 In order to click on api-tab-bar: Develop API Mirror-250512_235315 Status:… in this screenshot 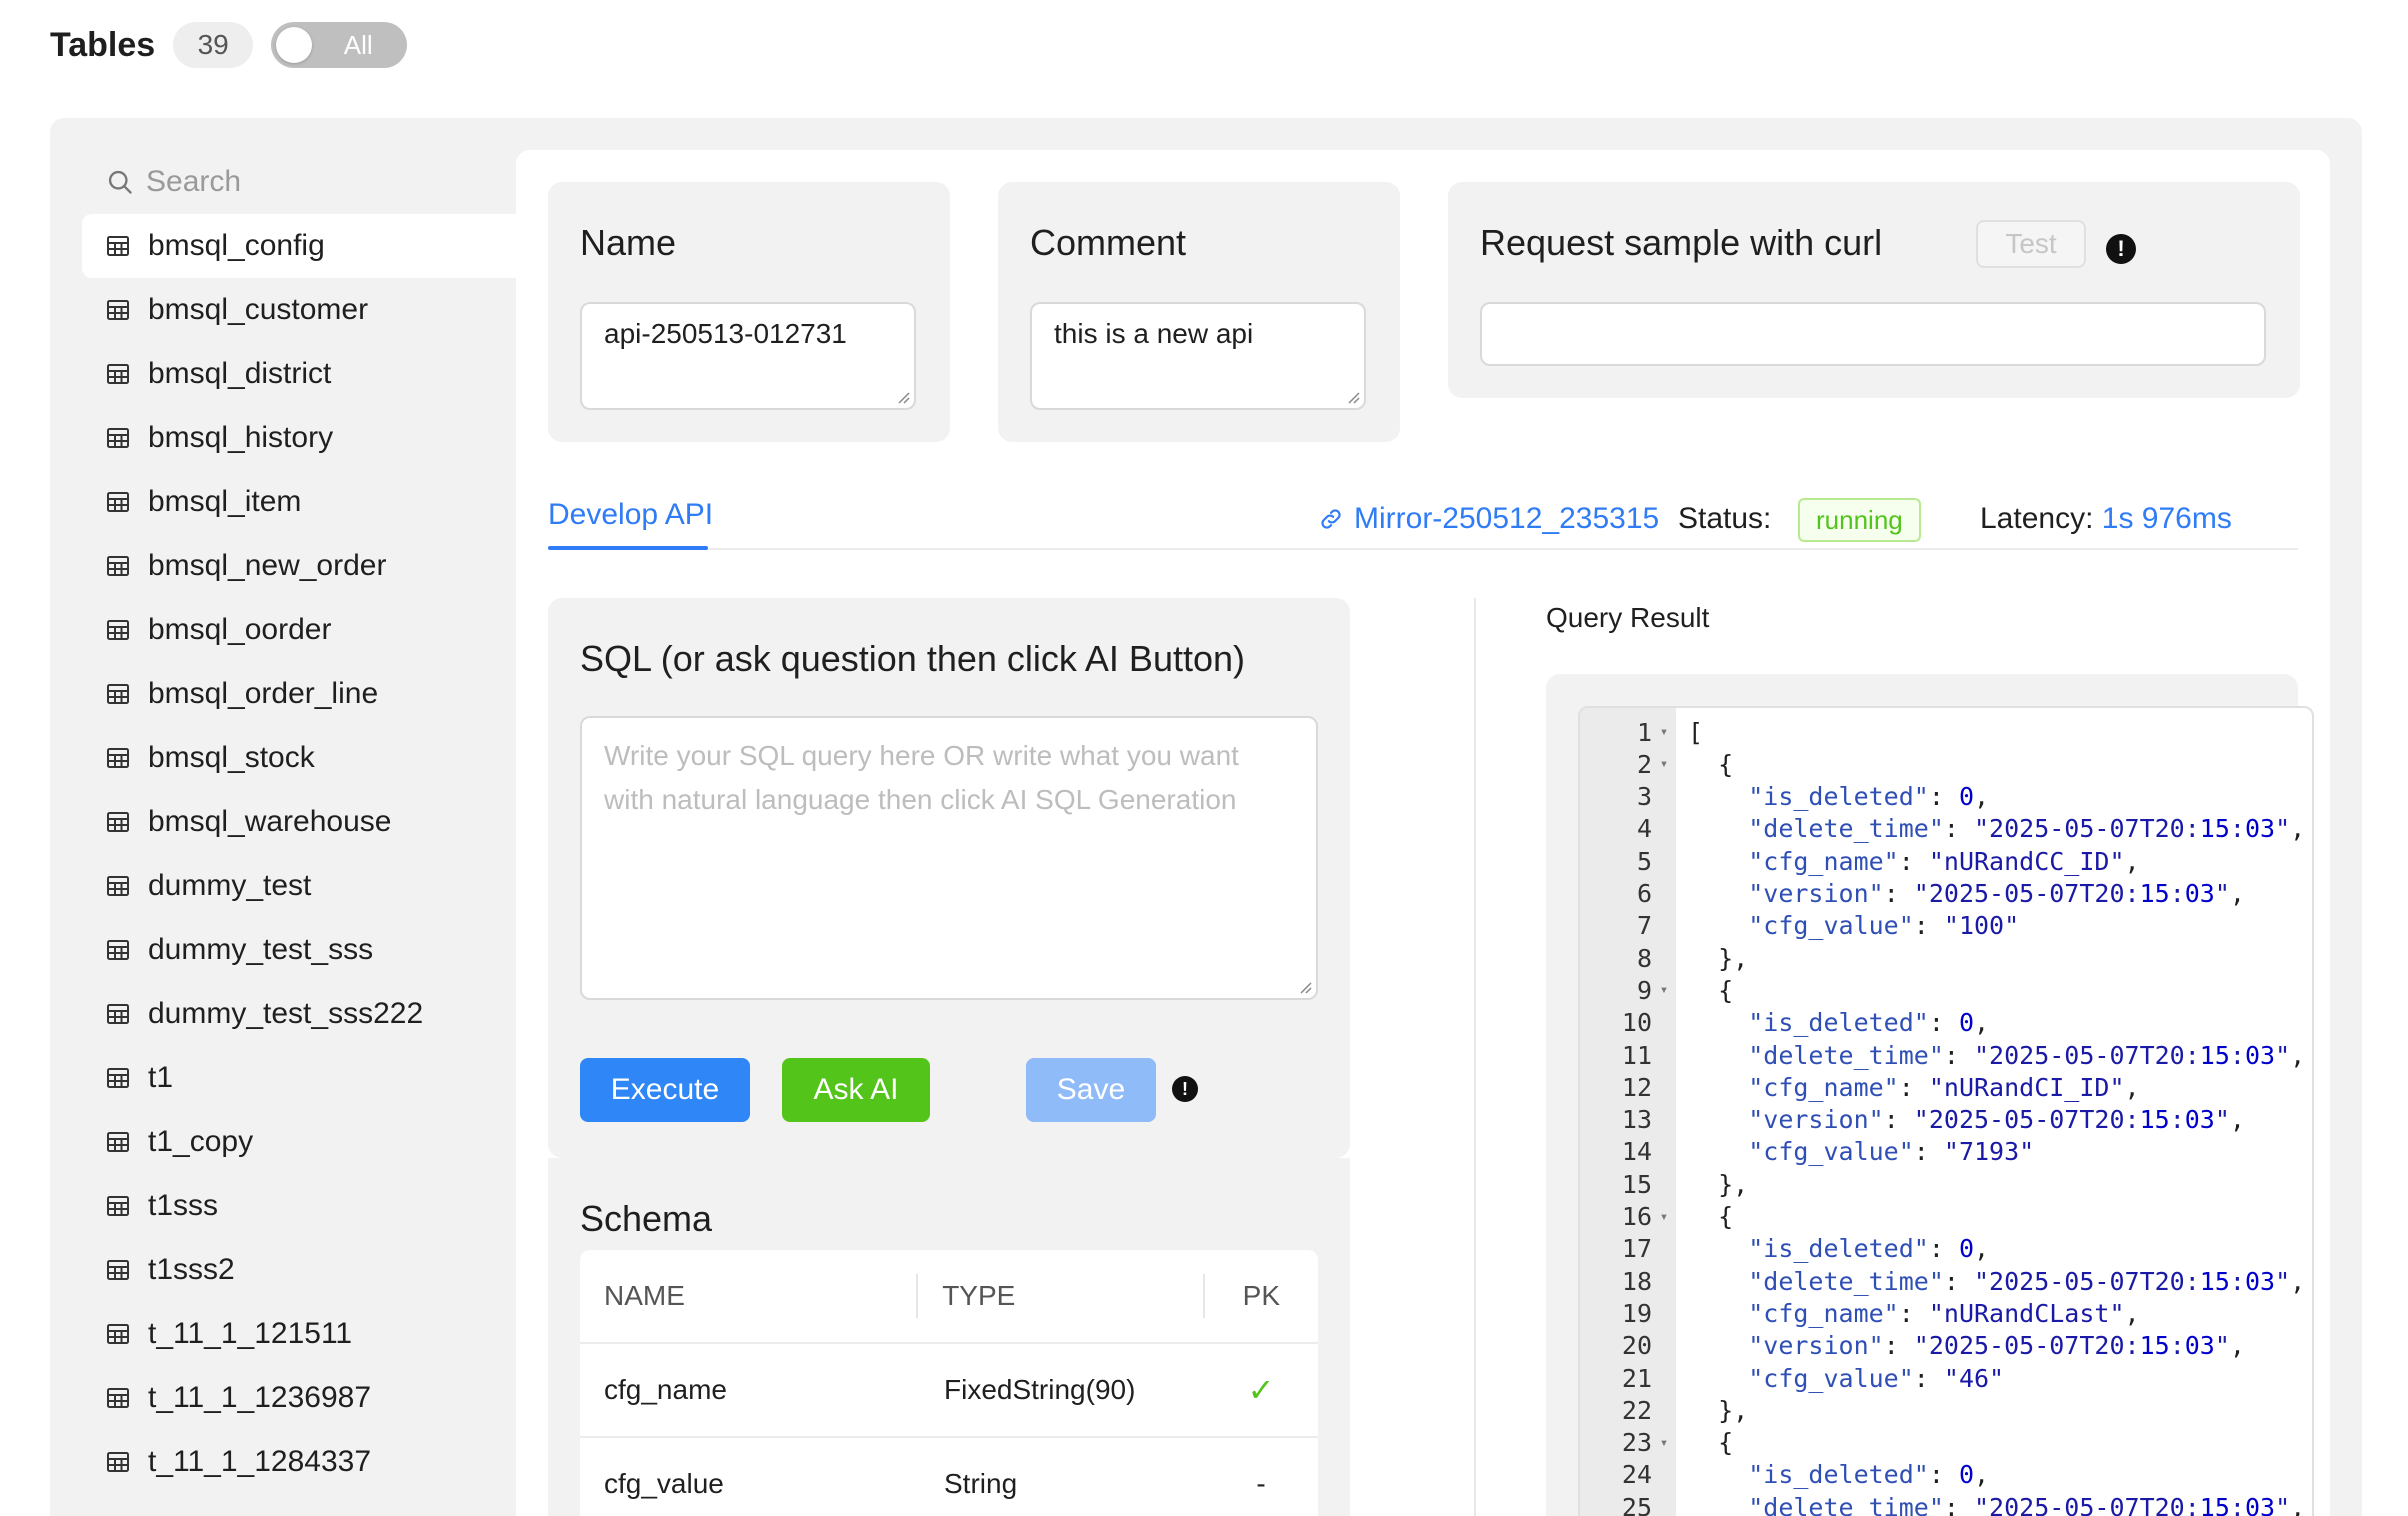, I will do `click(1423, 520)`.